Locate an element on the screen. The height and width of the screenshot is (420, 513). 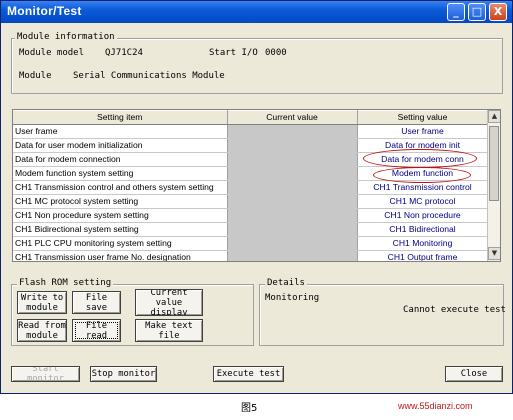
setting-item-cell: Data for modem connection is located at coordinates (120, 159).